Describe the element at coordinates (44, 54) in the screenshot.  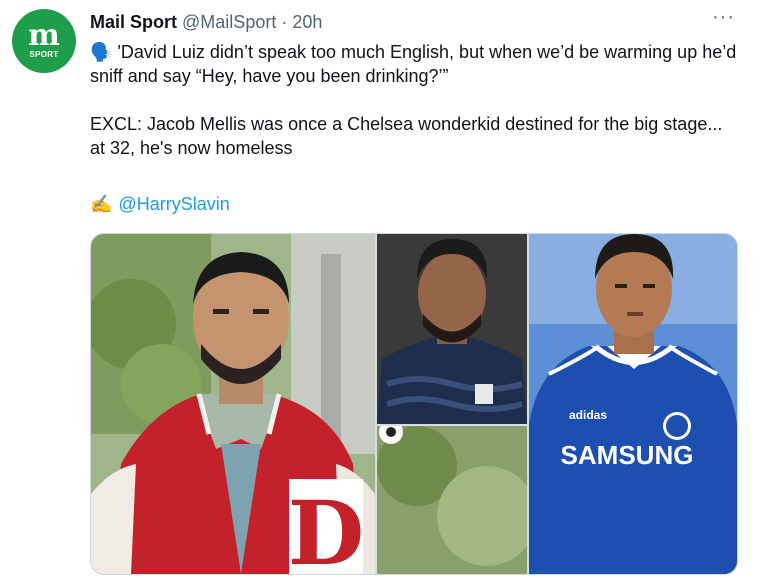
I see `avatar-logo-sub: SPORT` at that location.